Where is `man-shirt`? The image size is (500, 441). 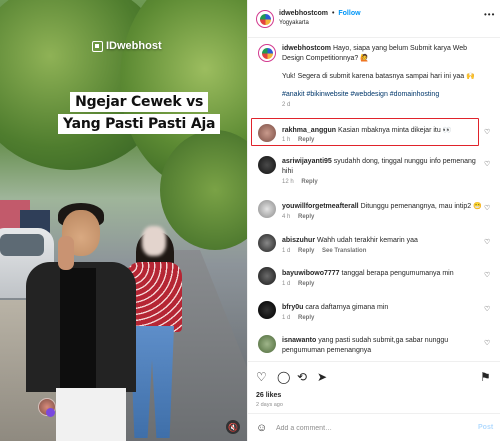
man-shirt is located at coordinates (78, 328).